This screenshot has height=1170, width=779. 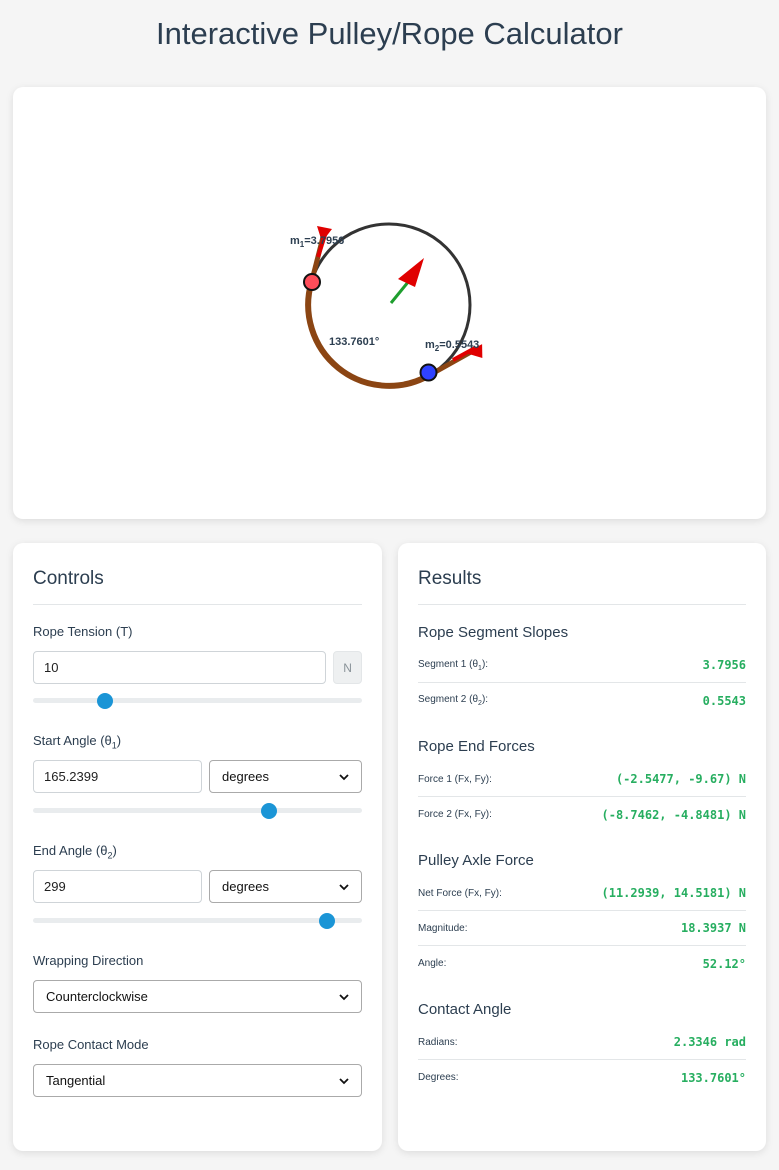 What do you see at coordinates (354, 342) in the screenshot?
I see `contact-angle-label: 133.7601°` at bounding box center [354, 342].